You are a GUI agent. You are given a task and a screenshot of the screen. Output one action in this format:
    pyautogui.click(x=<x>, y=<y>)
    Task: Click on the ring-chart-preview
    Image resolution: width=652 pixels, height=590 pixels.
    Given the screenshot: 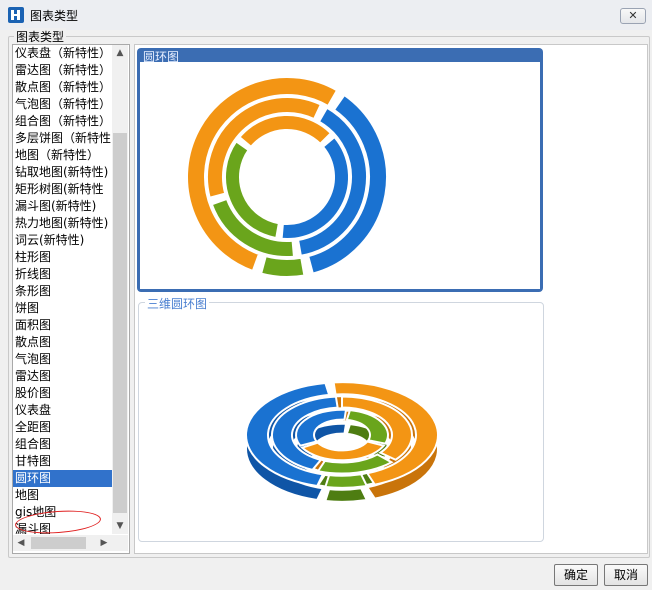 What is the action you would take?
    pyautogui.click(x=287, y=177)
    